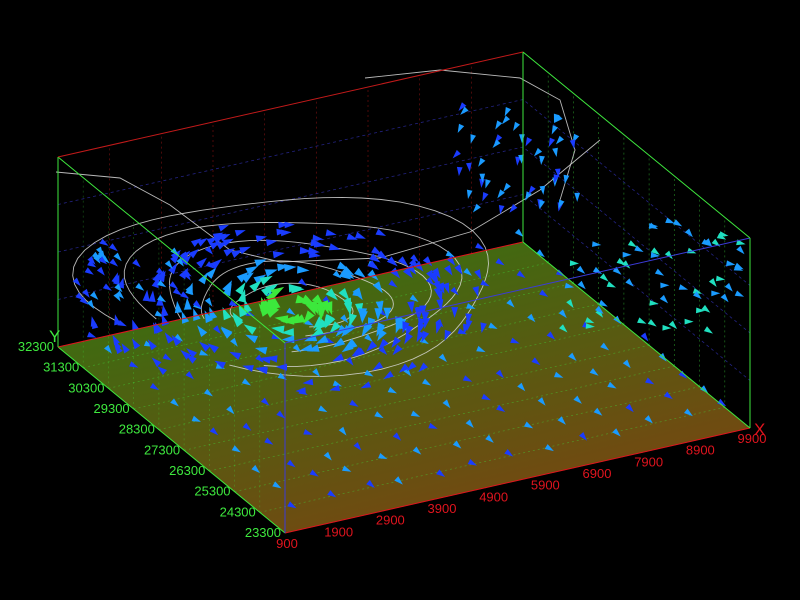 The height and width of the screenshot is (600, 800). I want to click on x-tick-label: 1900, so click(338, 531).